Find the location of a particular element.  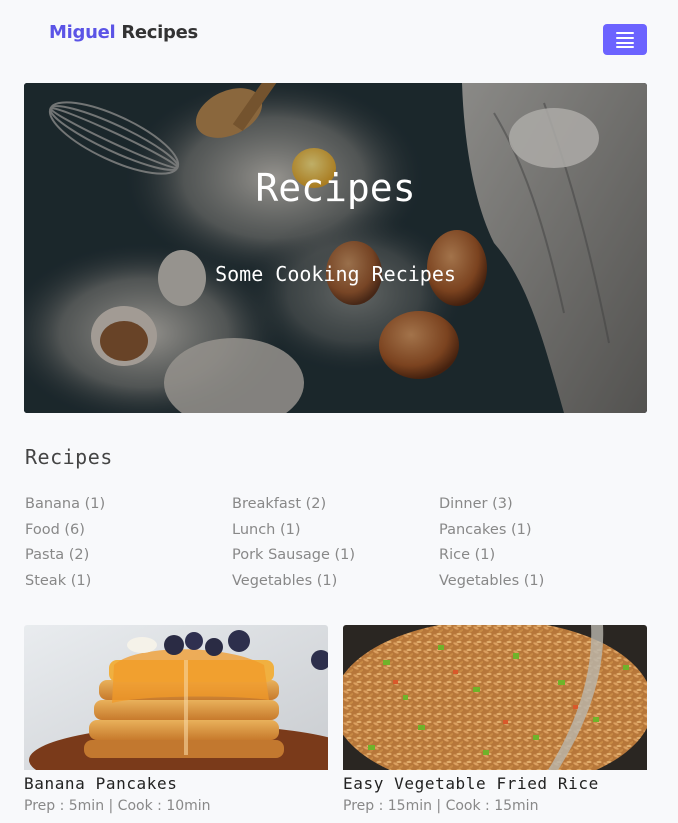

brand-logo: Miguel Recipes is located at coordinates (123, 32).